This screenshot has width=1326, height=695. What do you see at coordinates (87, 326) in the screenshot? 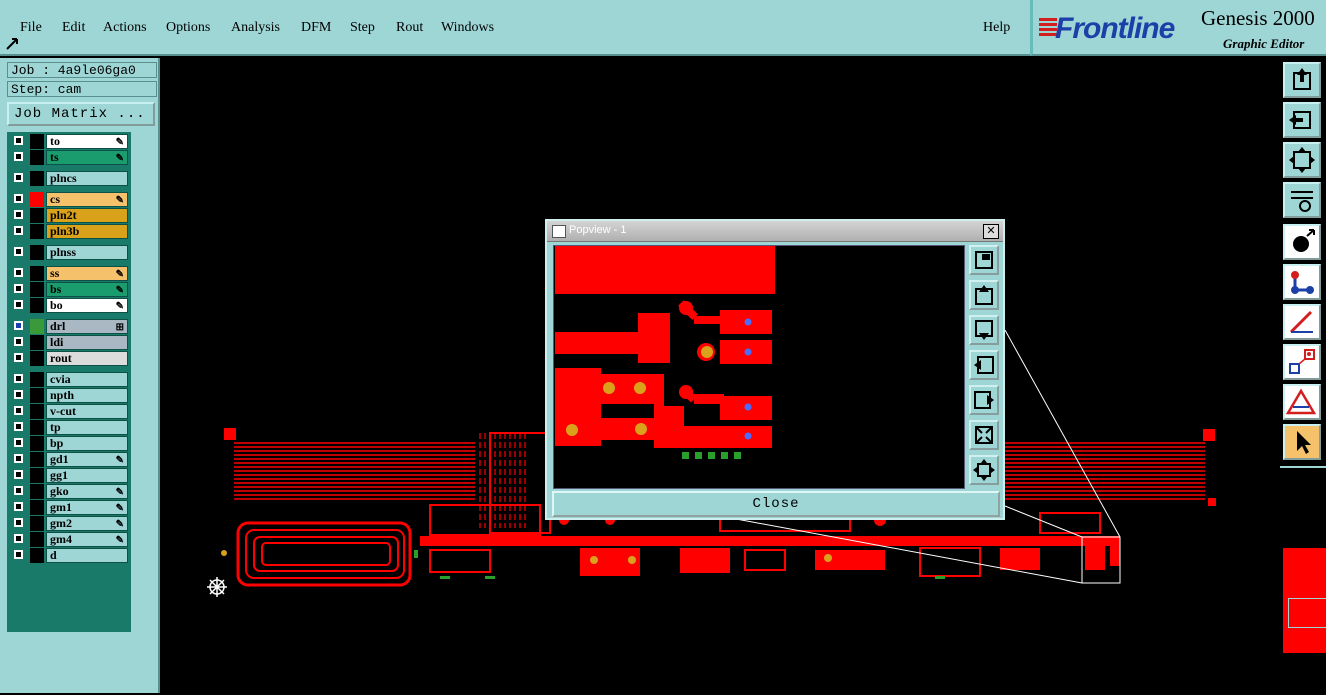
I see `layer-name: drl ⊞` at bounding box center [87, 326].